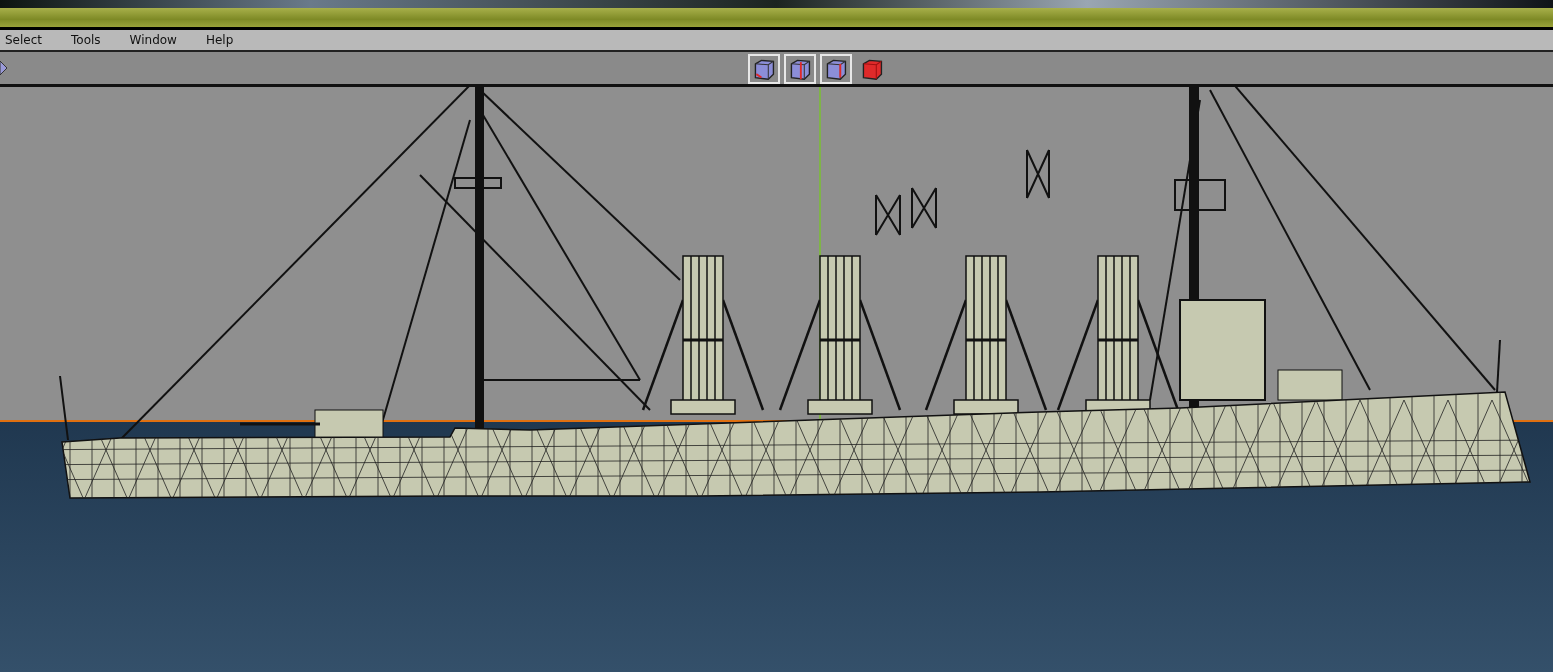  Describe the element at coordinates (153, 40) in the screenshot. I see `menu-item: Window` at that location.